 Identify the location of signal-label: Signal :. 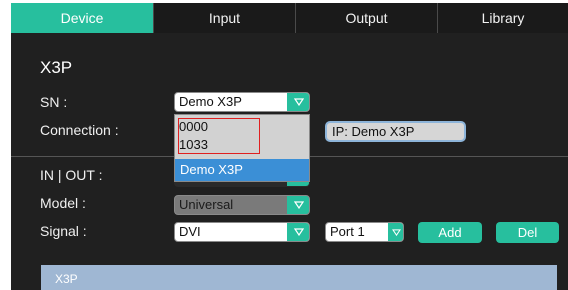
(63, 231).